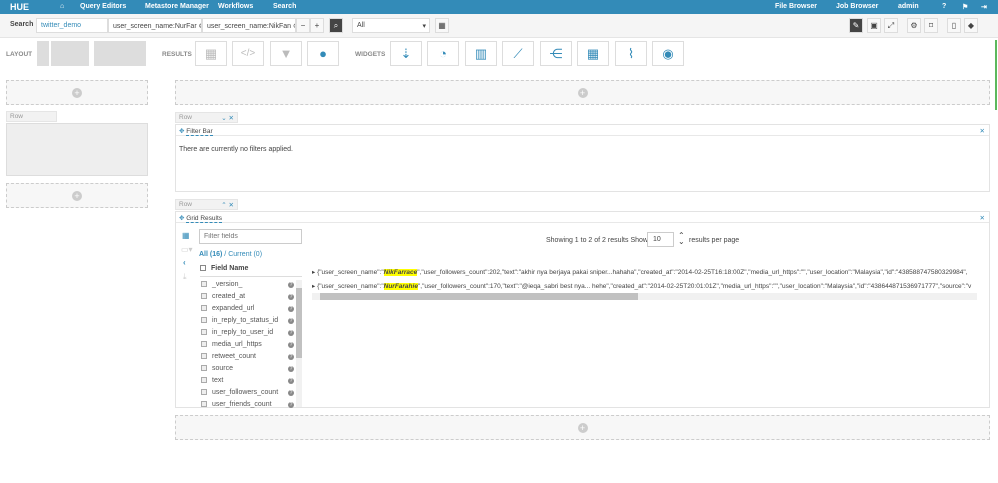  Describe the element at coordinates (19, 7) in the screenshot. I see `hue-logo: HUE` at that location.